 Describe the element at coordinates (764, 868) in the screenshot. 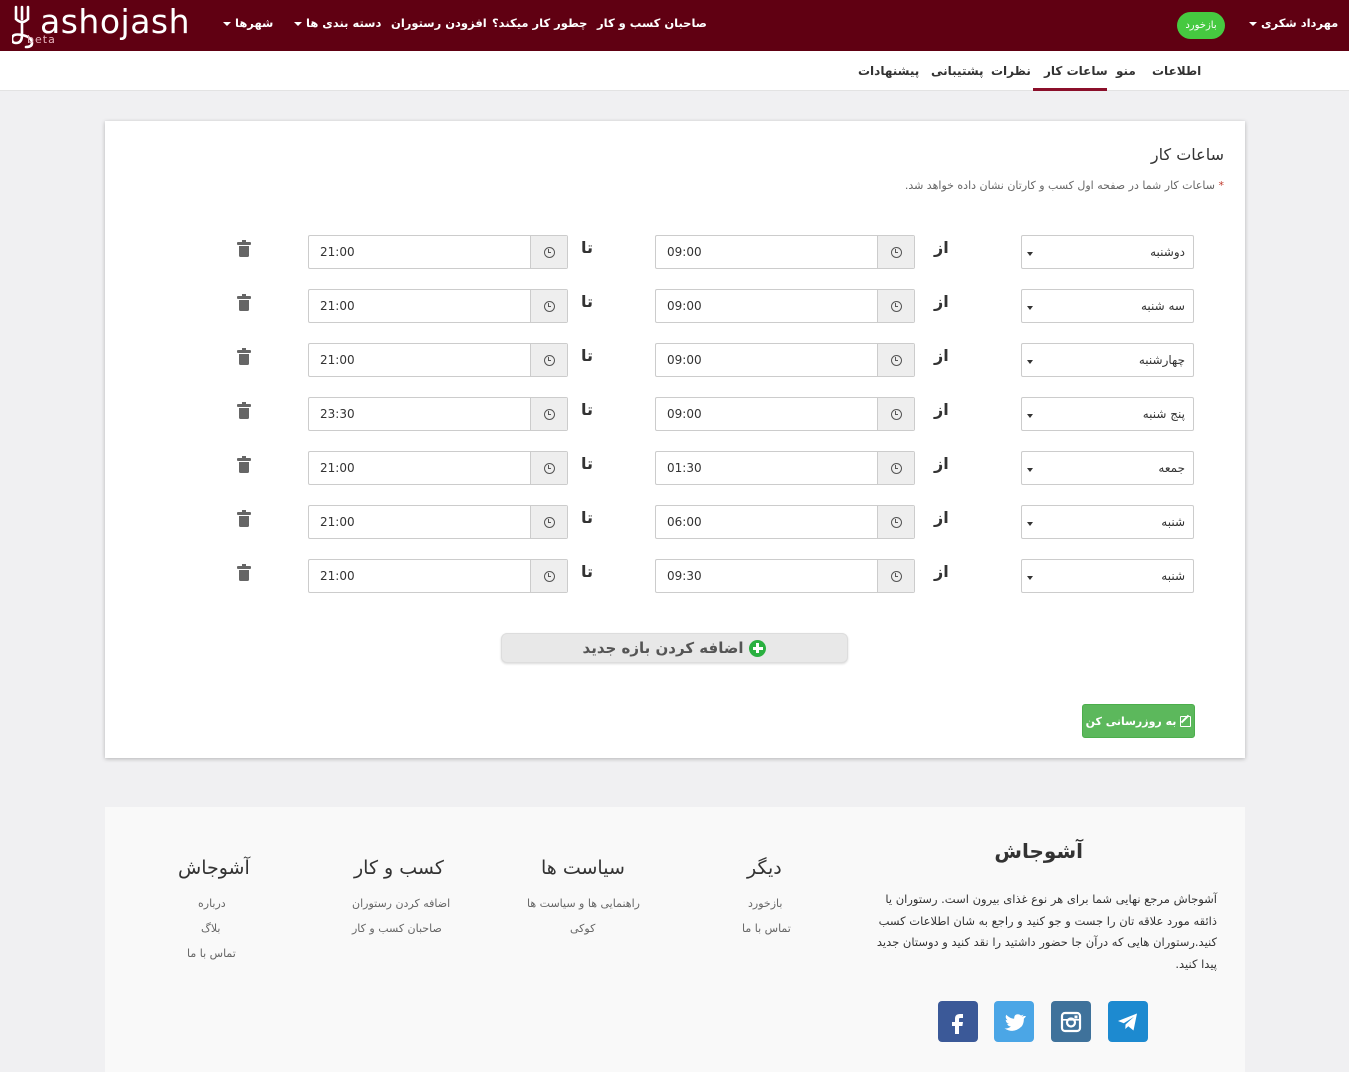

I see `footer-col-other-title: دیگر` at that location.